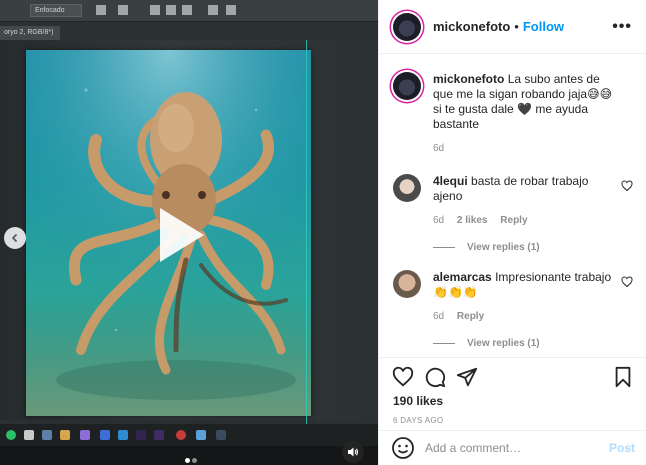 The width and height of the screenshot is (646, 465). Describe the element at coordinates (141, 435) in the screenshot. I see `taskbar-premiere-icon` at that location.